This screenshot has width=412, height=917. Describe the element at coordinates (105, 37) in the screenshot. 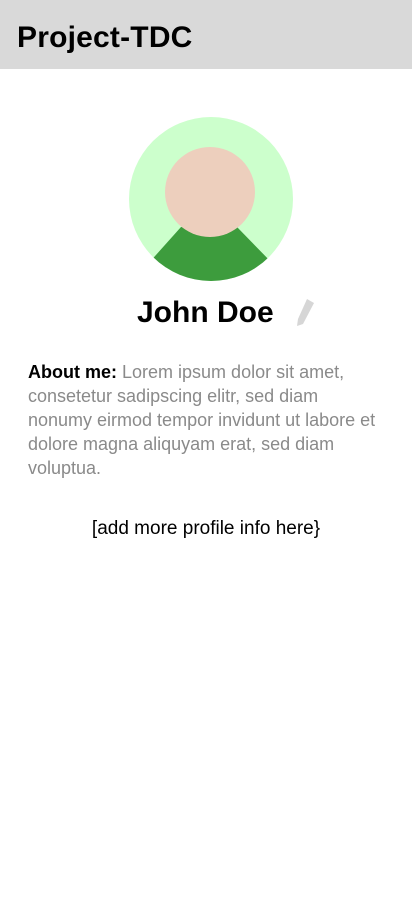

I see `app-title: Project-TDC` at that location.